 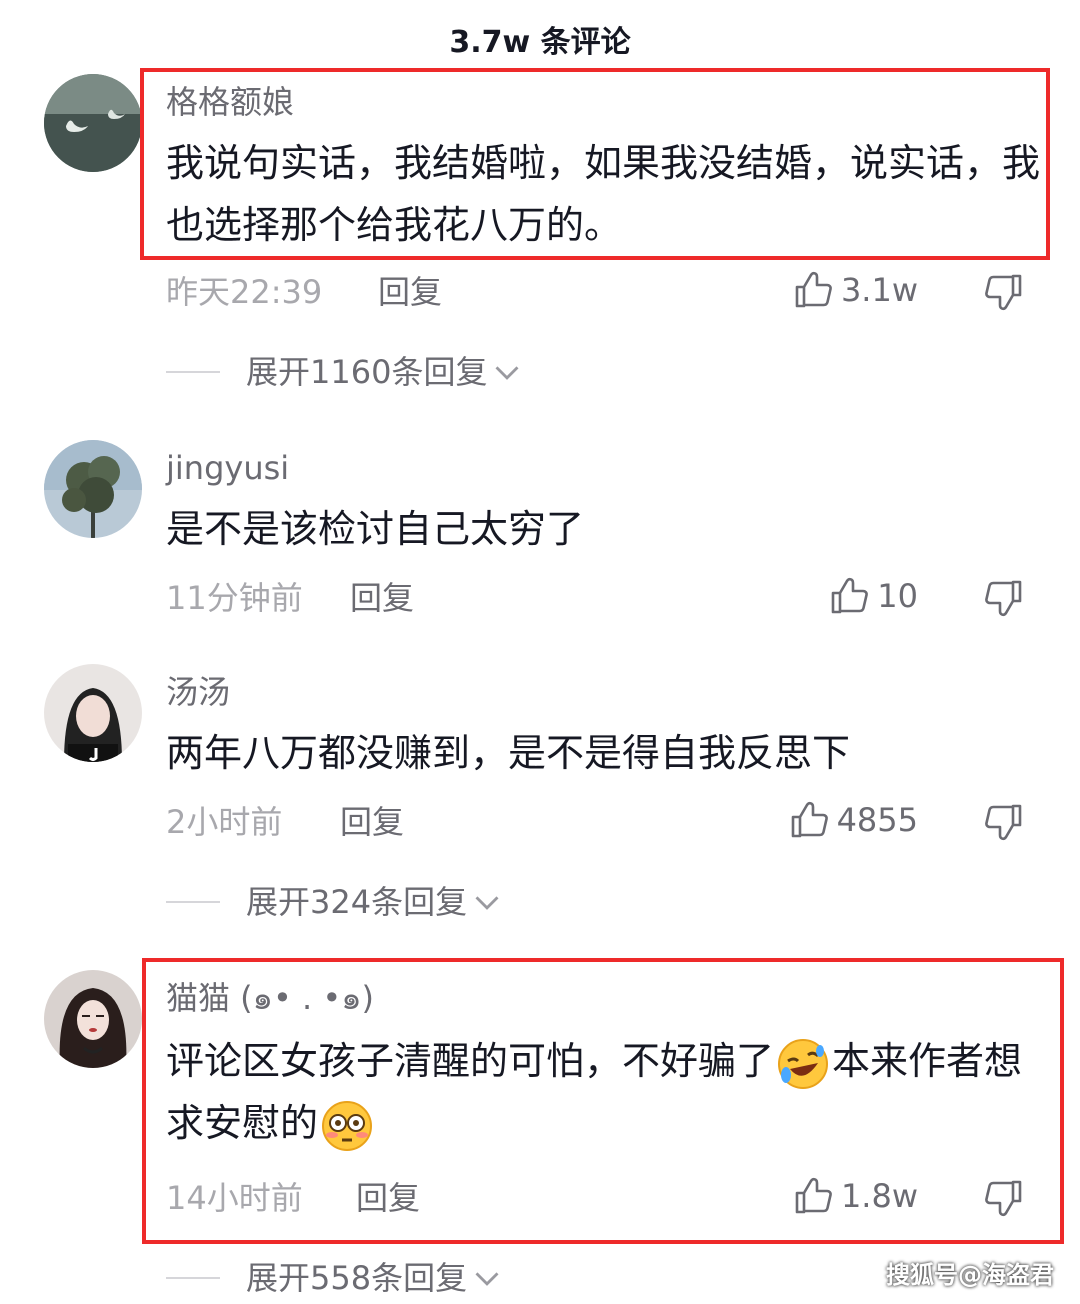 I want to click on anime-girl-avatar-image, so click(x=93, y=1019).